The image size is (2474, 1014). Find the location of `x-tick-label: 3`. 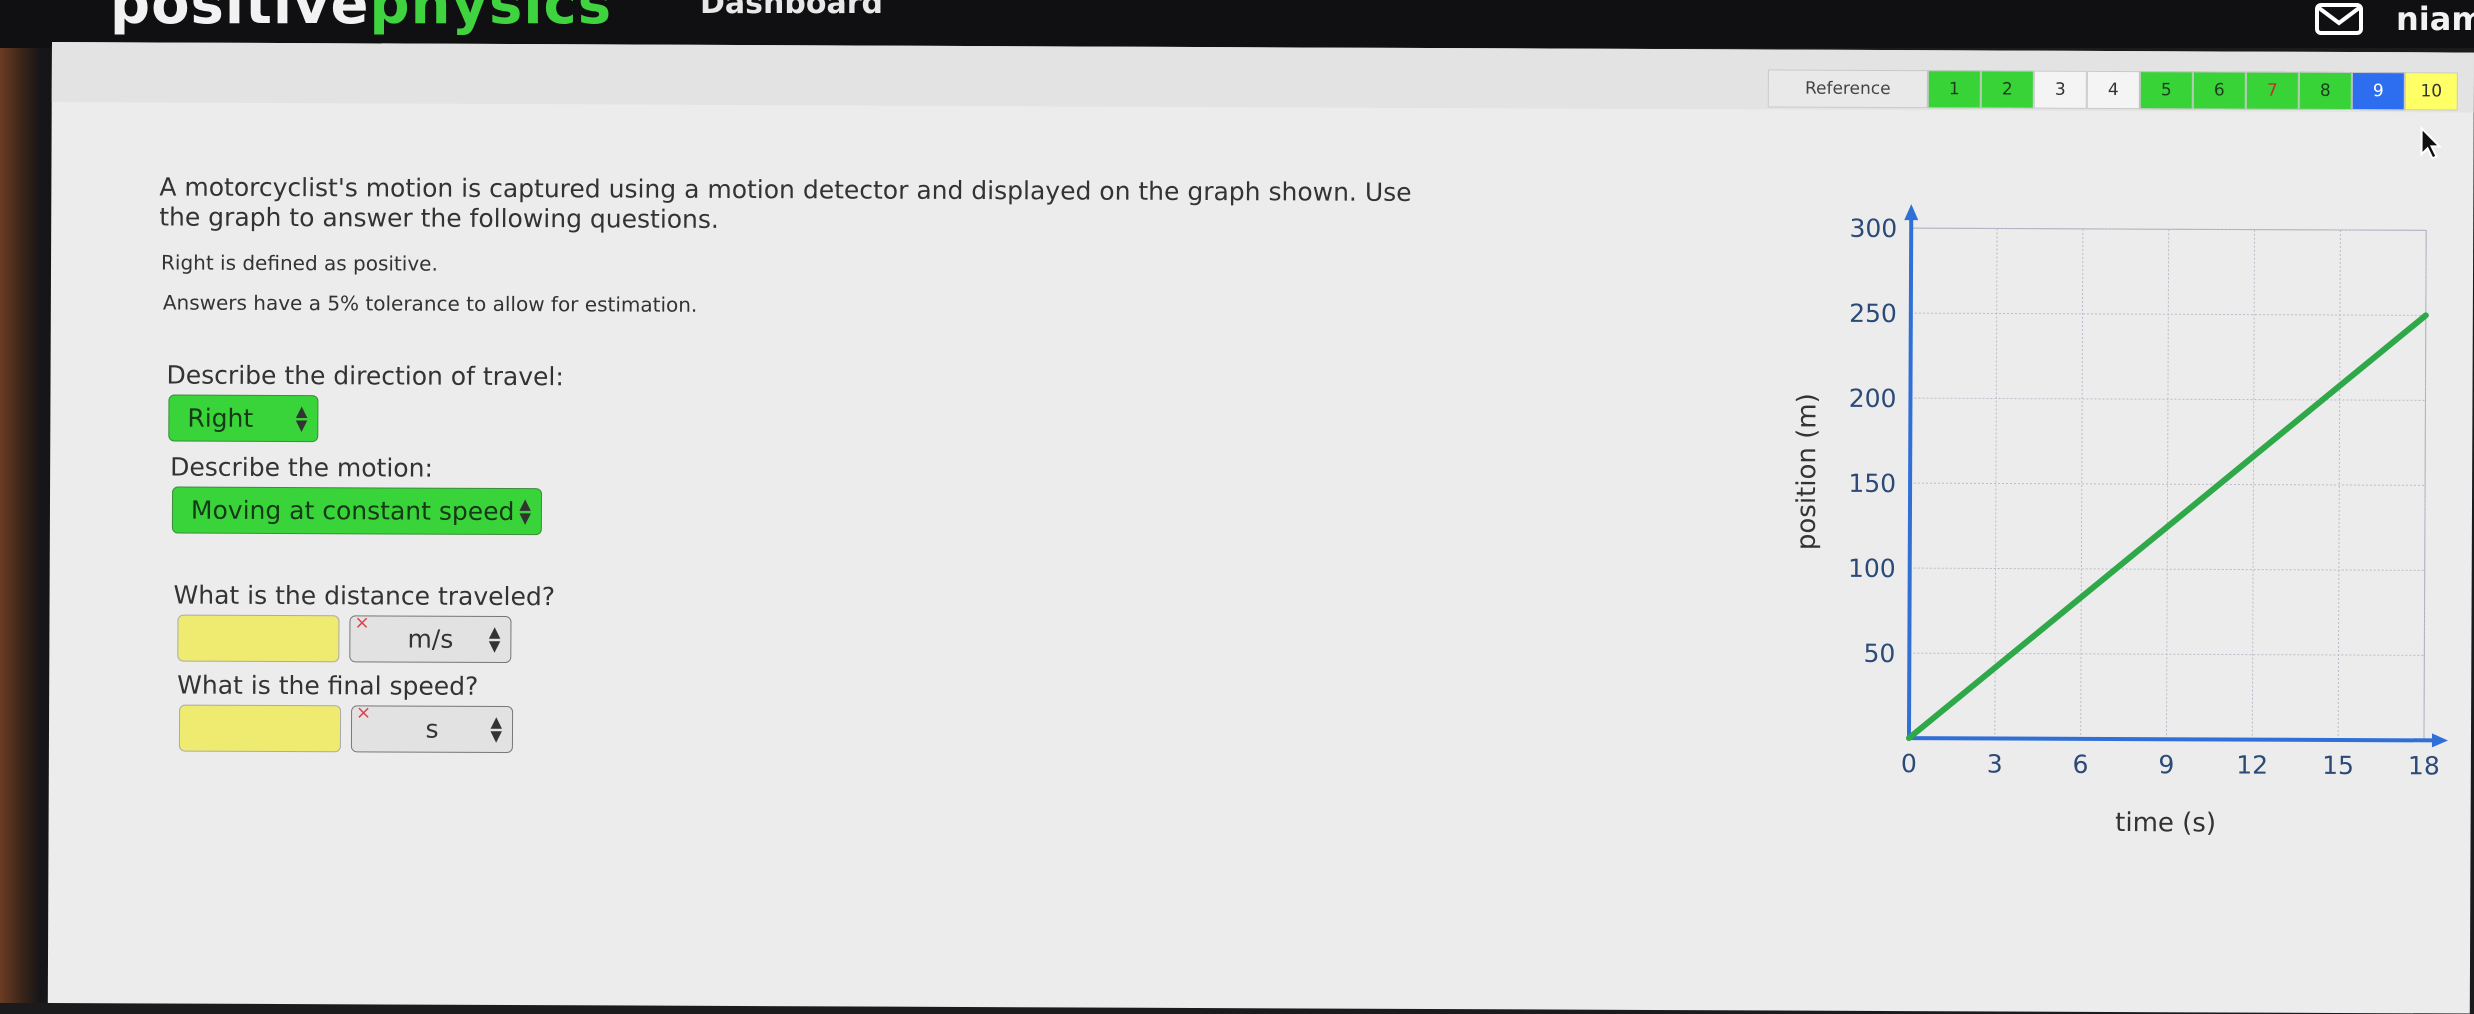

x-tick-label: 3 is located at coordinates (1995, 763).